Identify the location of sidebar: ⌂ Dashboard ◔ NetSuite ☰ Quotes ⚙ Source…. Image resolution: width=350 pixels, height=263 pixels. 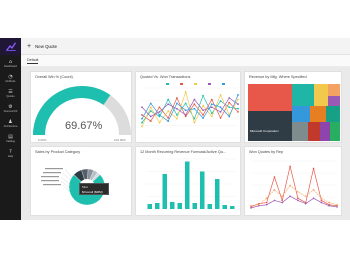
(10, 137).